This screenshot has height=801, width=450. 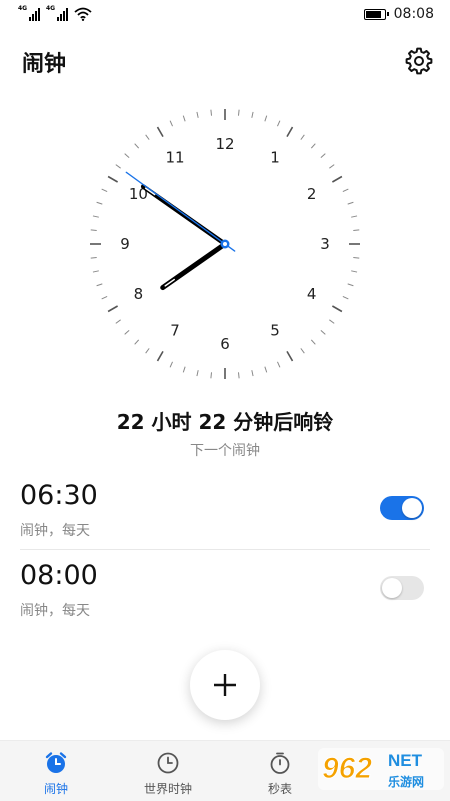 I want to click on page-title: 闹钟, so click(x=44, y=64).